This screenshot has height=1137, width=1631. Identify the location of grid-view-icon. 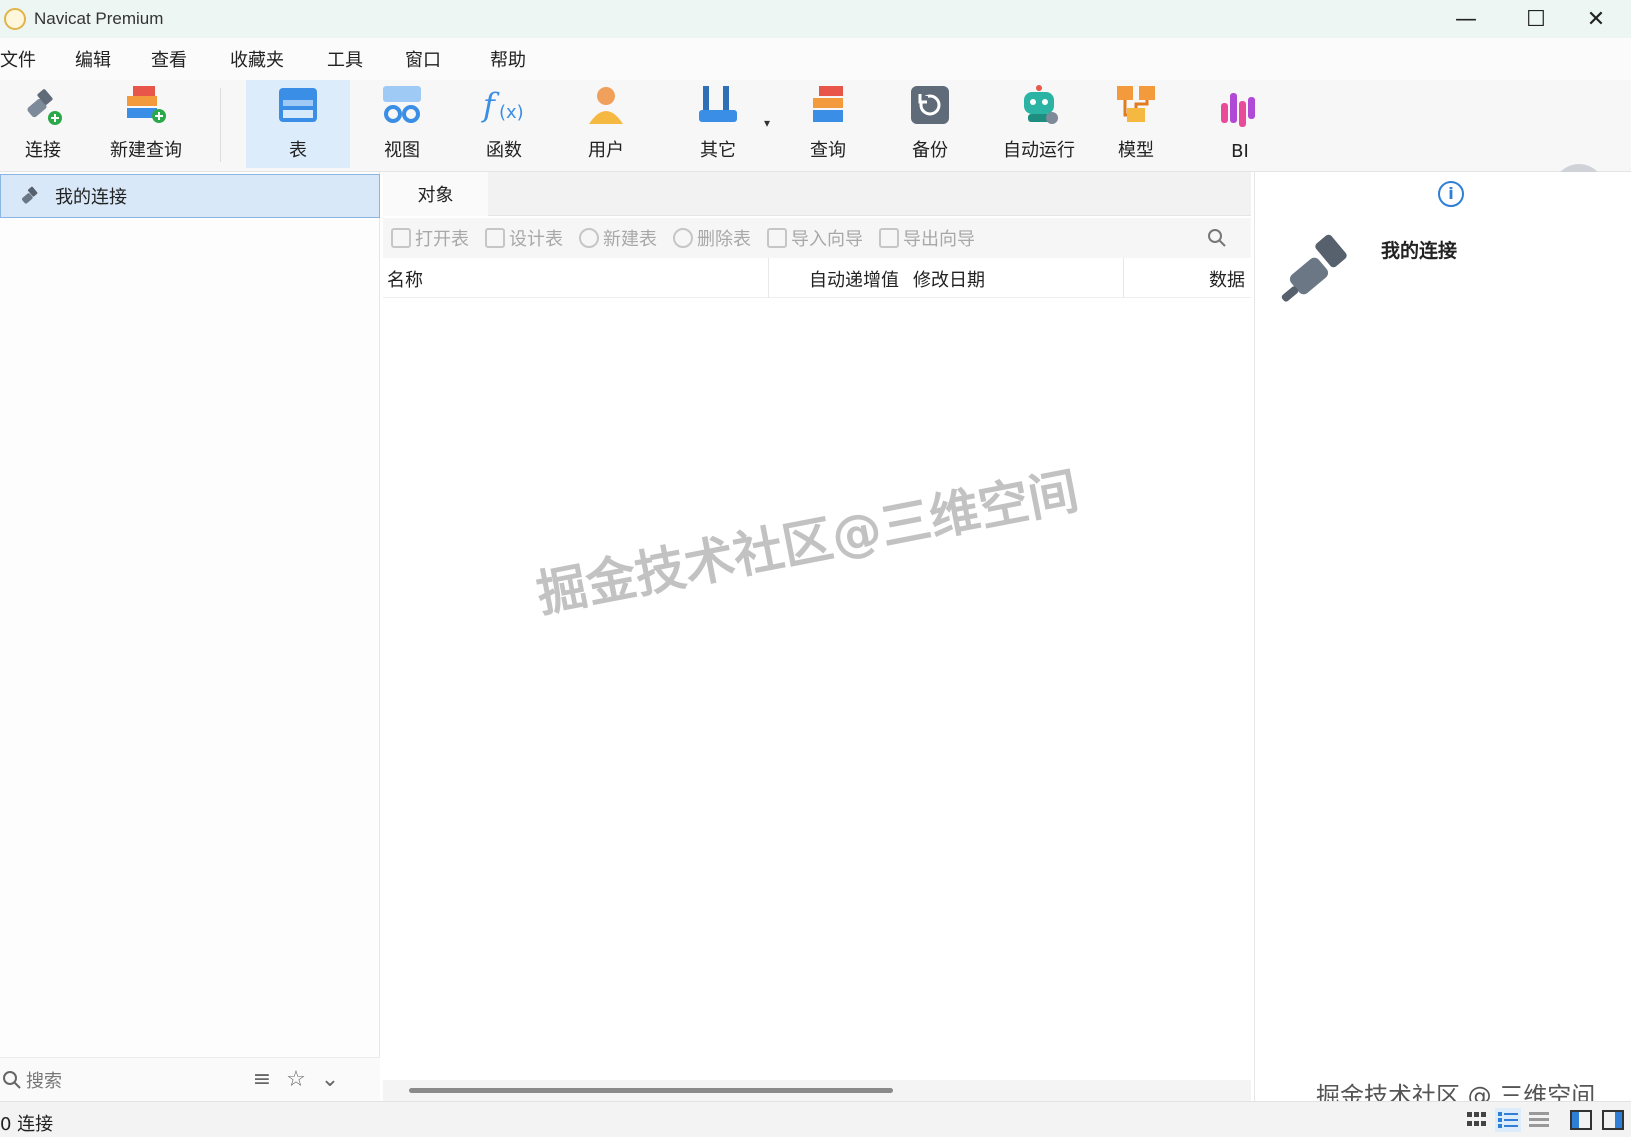
(1477, 1120).